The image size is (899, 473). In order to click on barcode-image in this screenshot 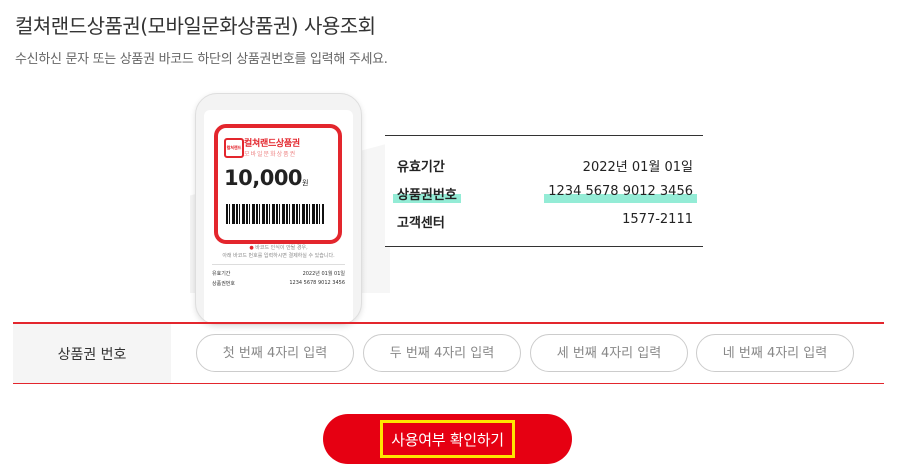, I will do `click(275, 214)`.